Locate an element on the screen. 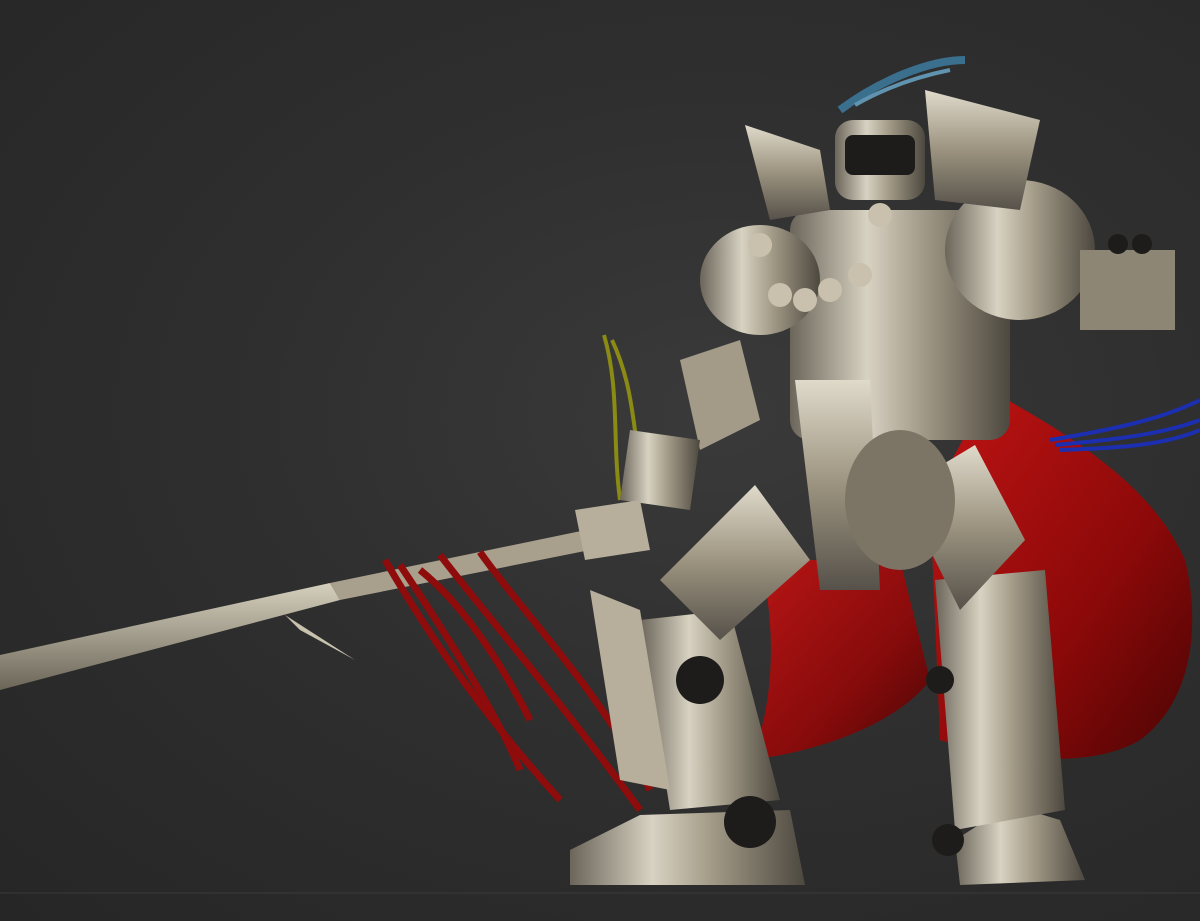 The height and width of the screenshot is (921, 1200). right-leg is located at coordinates (995, 713).